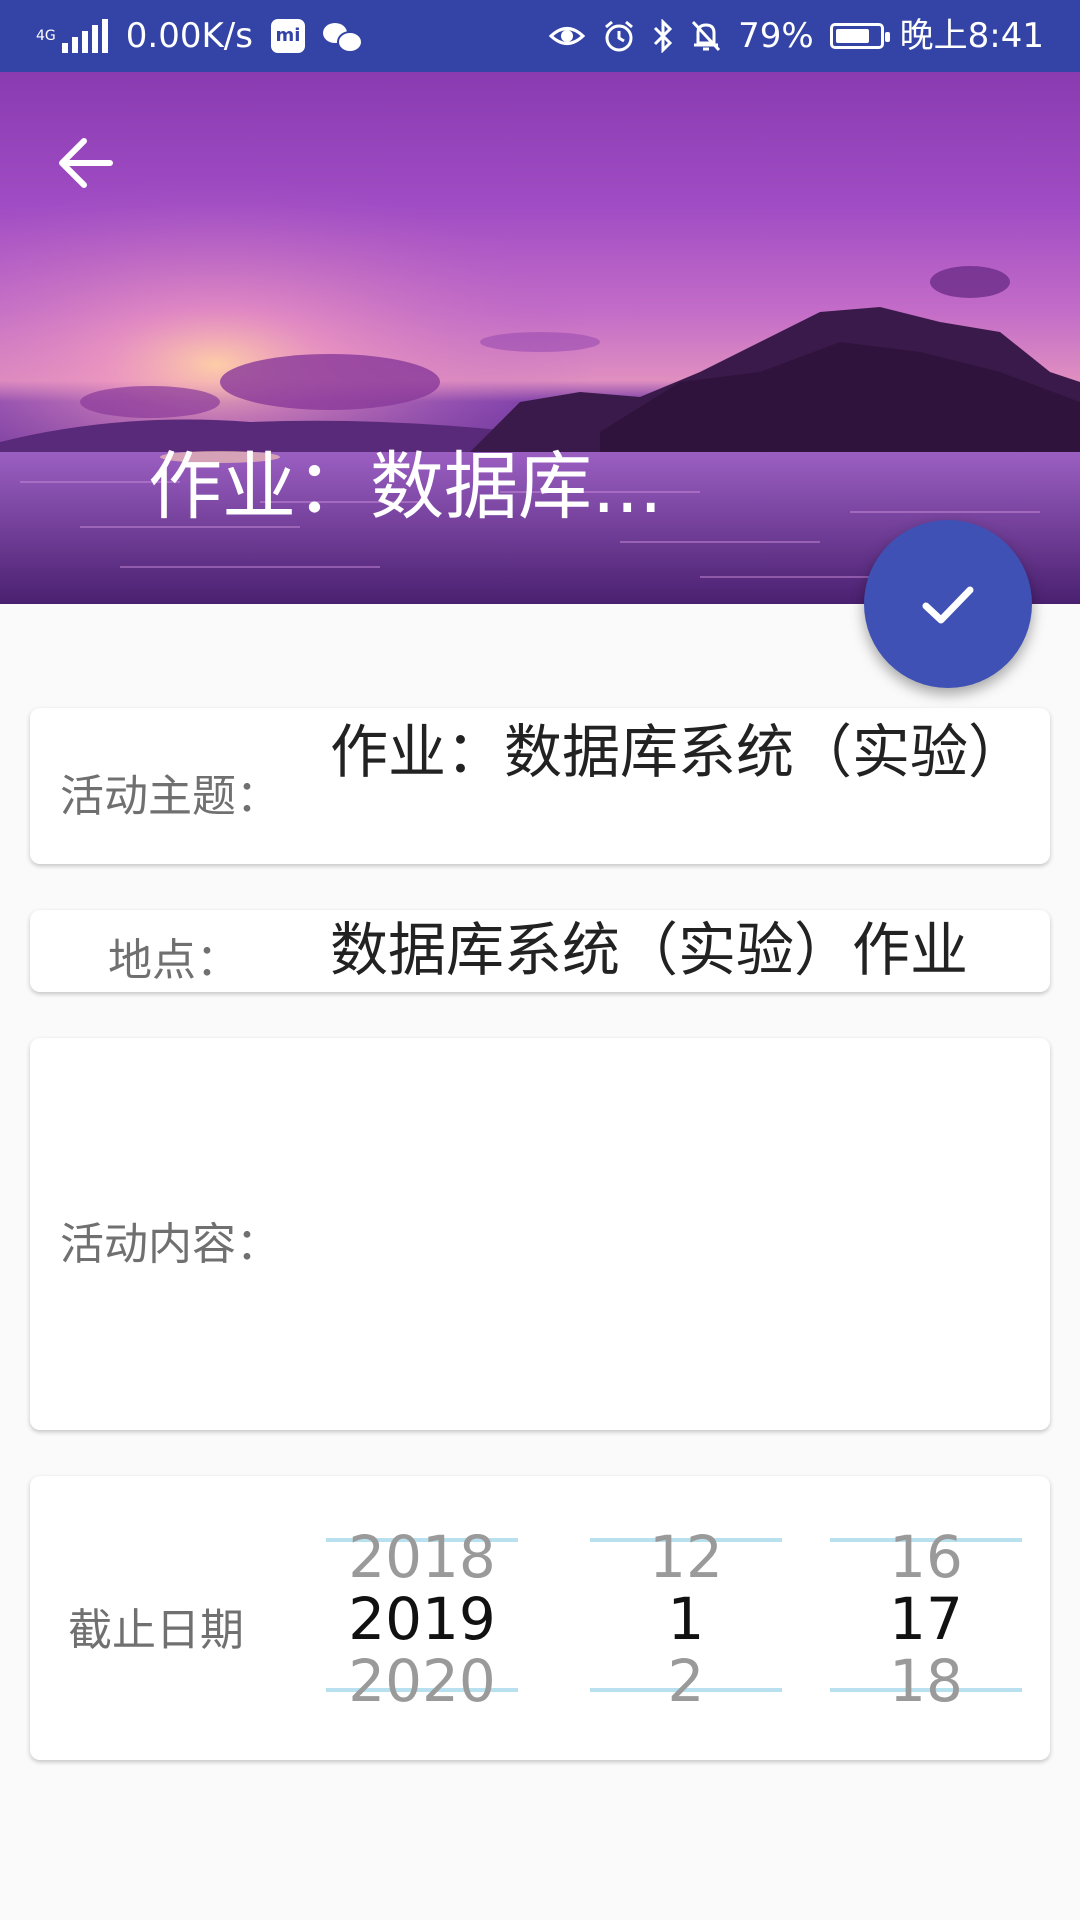 Image resolution: width=1080 pixels, height=1920 pixels. I want to click on month-next: 2, so click(686, 1681).